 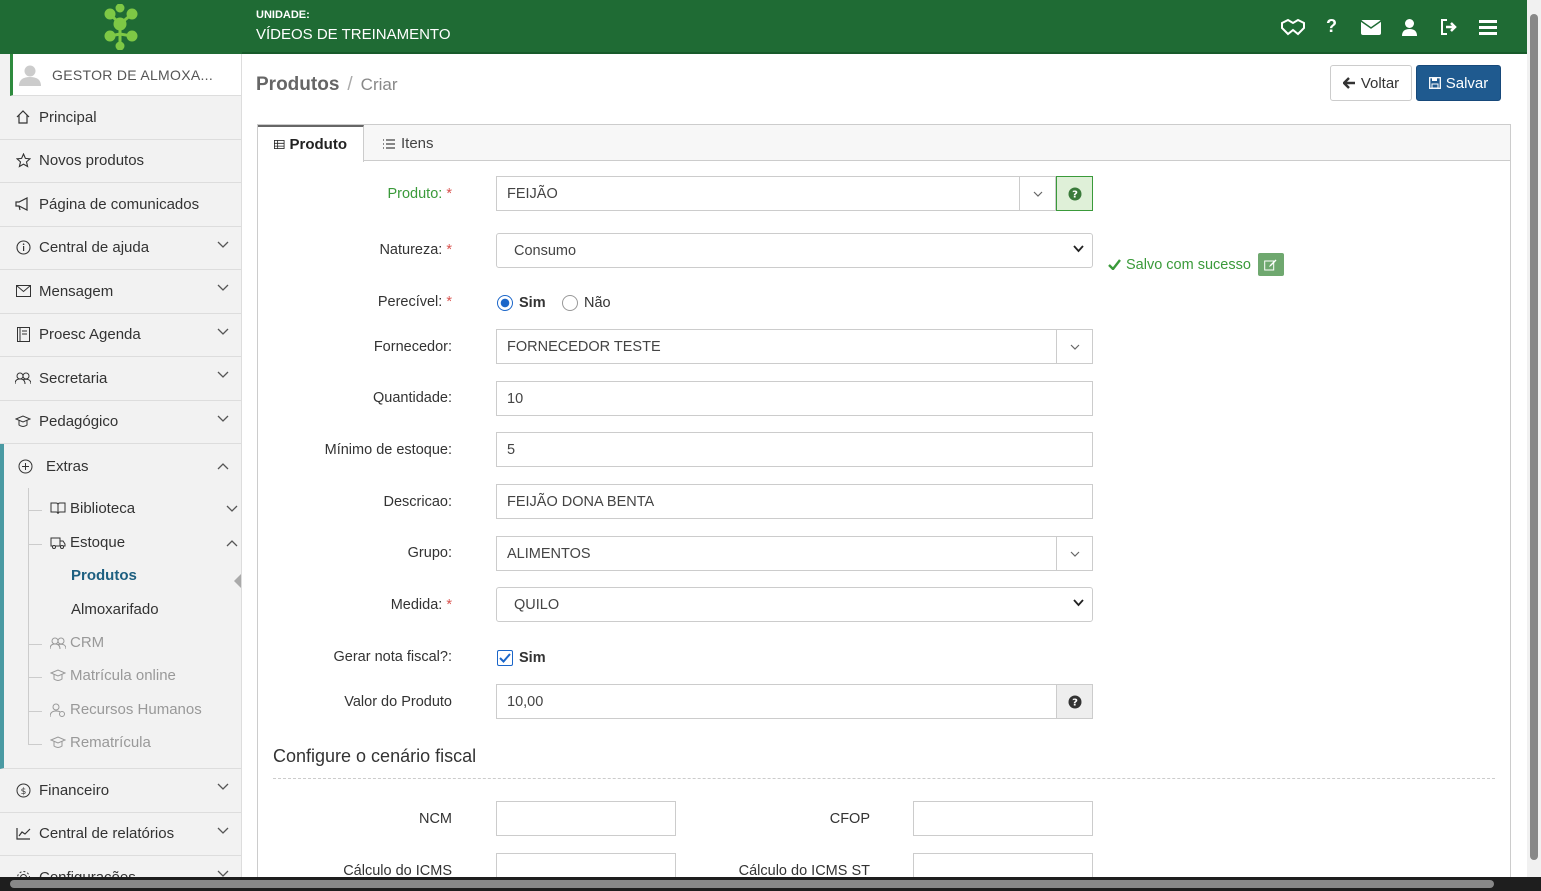 What do you see at coordinates (511, 449) in the screenshot?
I see `minimo-value: 5` at bounding box center [511, 449].